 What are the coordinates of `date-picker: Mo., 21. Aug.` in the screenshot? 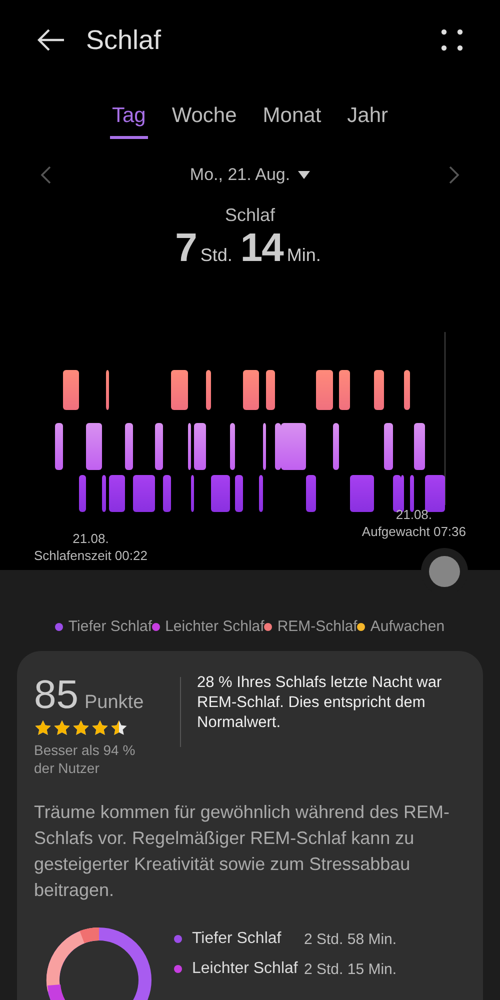 It's located at (250, 175).